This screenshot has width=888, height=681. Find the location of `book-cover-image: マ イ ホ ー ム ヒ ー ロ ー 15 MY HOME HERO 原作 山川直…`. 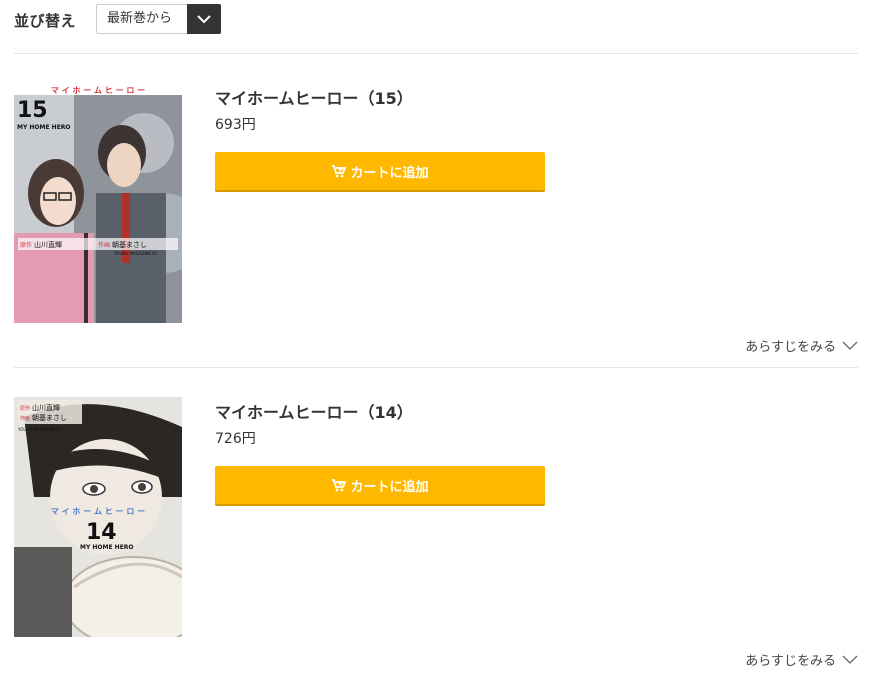

book-cover-image: マ イ ホ ー ム ヒ ー ロ ー 15 MY HOME HERO 原作 山川直… is located at coordinates (98, 203).